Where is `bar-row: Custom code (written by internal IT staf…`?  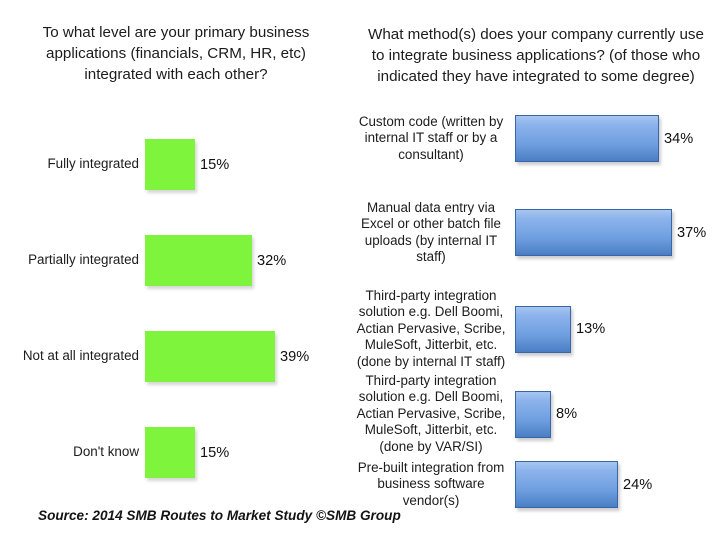
bar-row: Custom code (written by internal IT staf… is located at coordinates (536, 138).